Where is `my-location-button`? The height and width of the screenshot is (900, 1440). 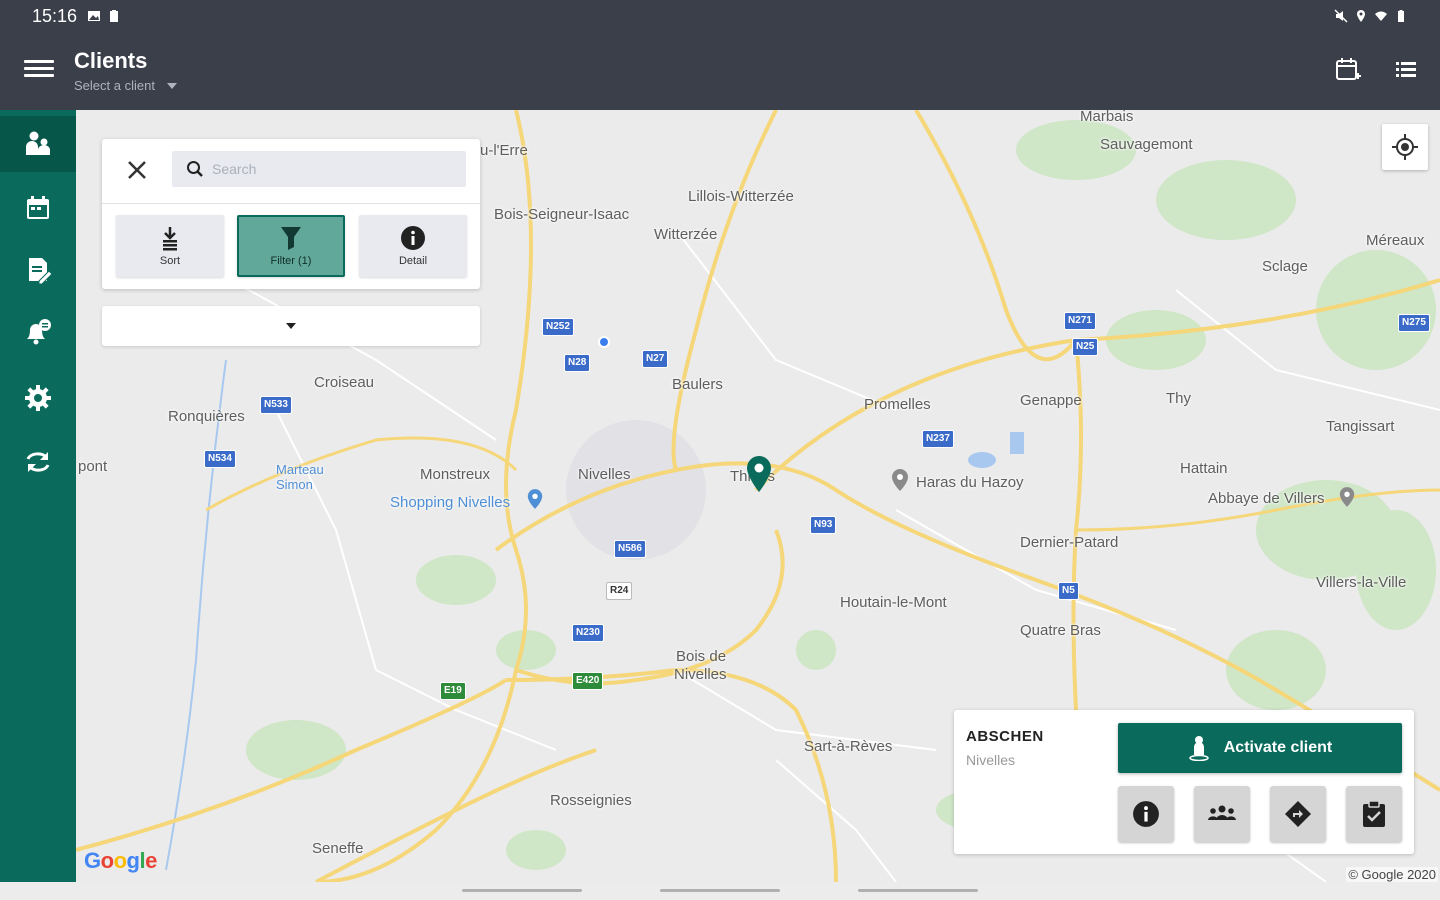
my-location-button is located at coordinates (1405, 147).